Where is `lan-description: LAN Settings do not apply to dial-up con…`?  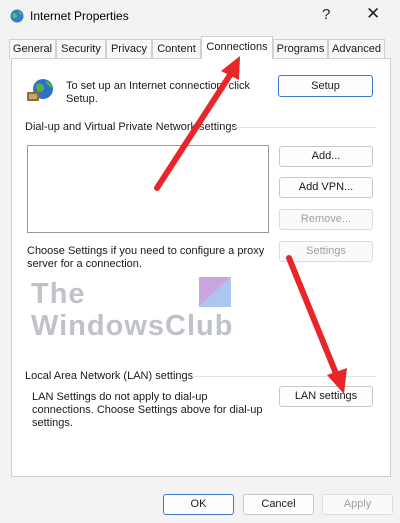 lan-description: LAN Settings do not apply to dial-up con… is located at coordinates (147, 410).